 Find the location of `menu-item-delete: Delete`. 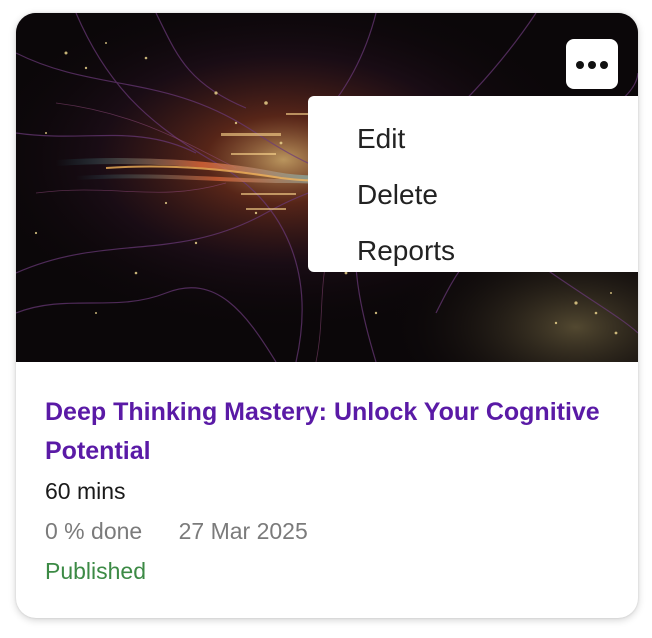

menu-item-delete: Delete is located at coordinates (397, 195).